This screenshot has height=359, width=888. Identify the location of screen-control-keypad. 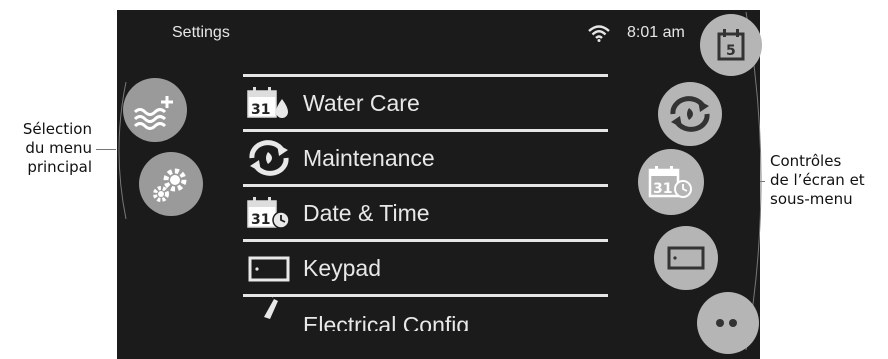
(686, 258).